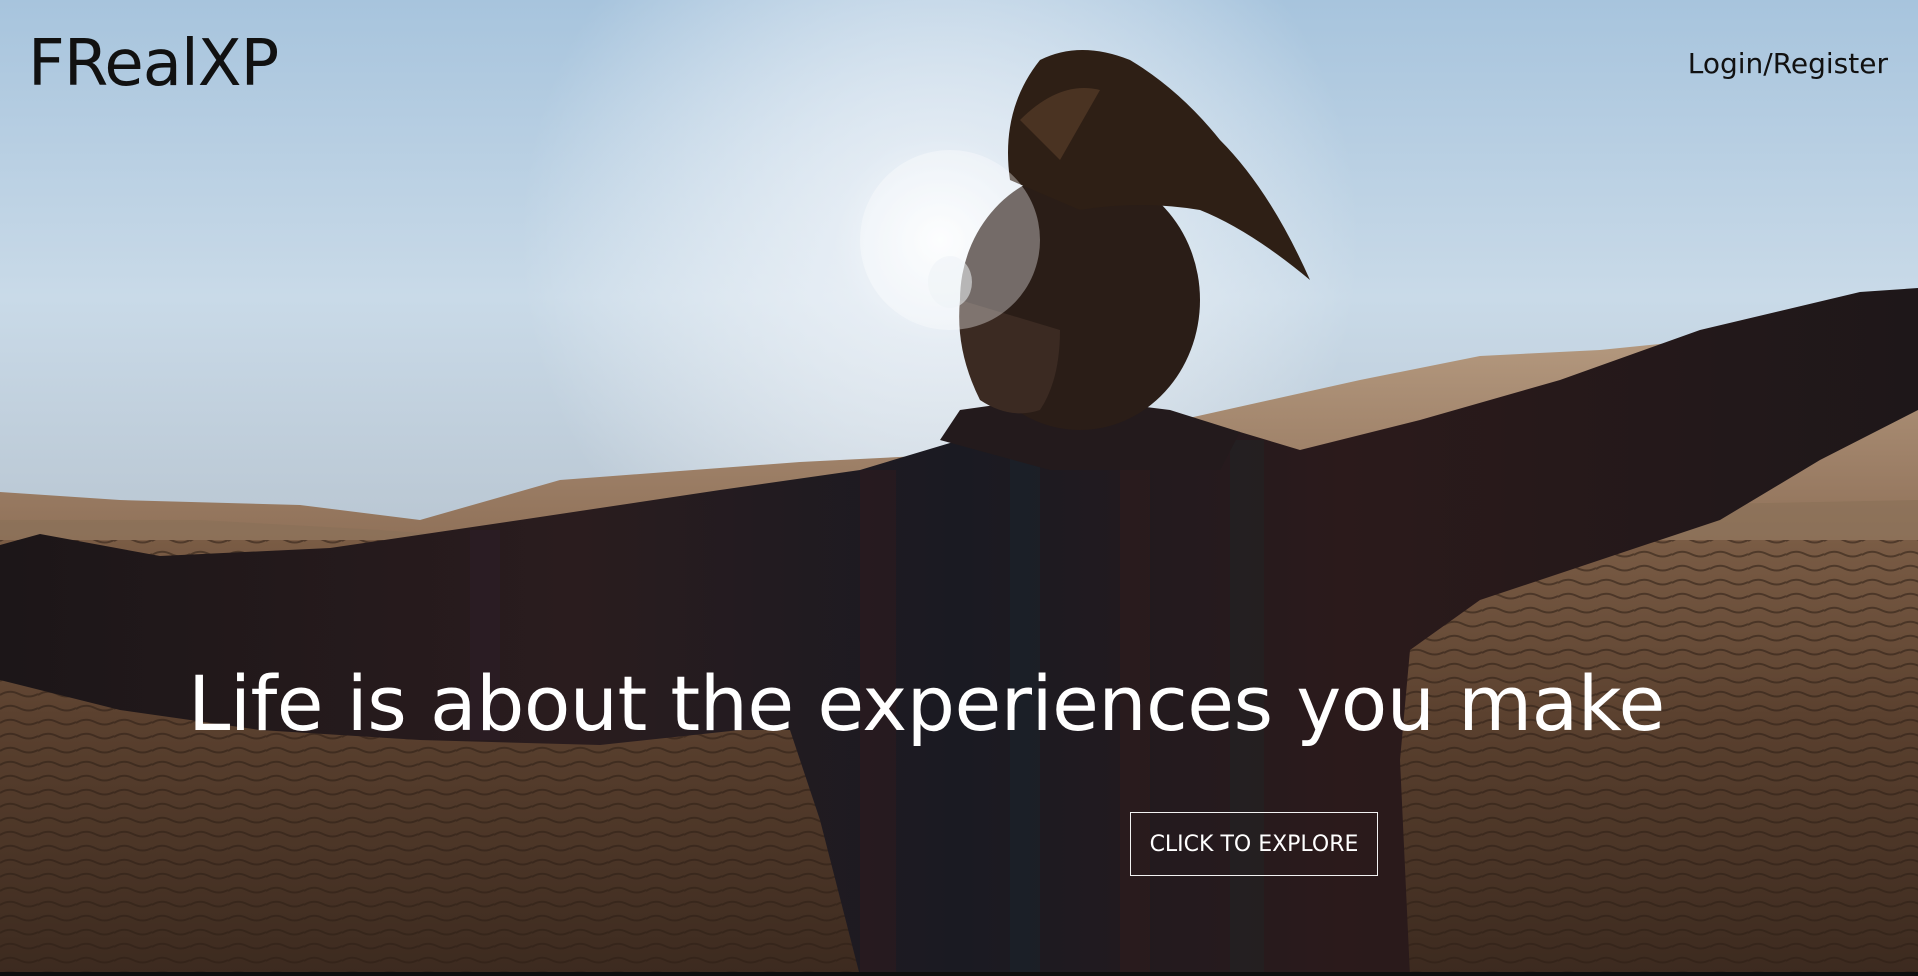 The image size is (1918, 976). Describe the element at coordinates (926, 703) in the screenshot. I see `hero-headline: Life is about the experiences you make` at that location.